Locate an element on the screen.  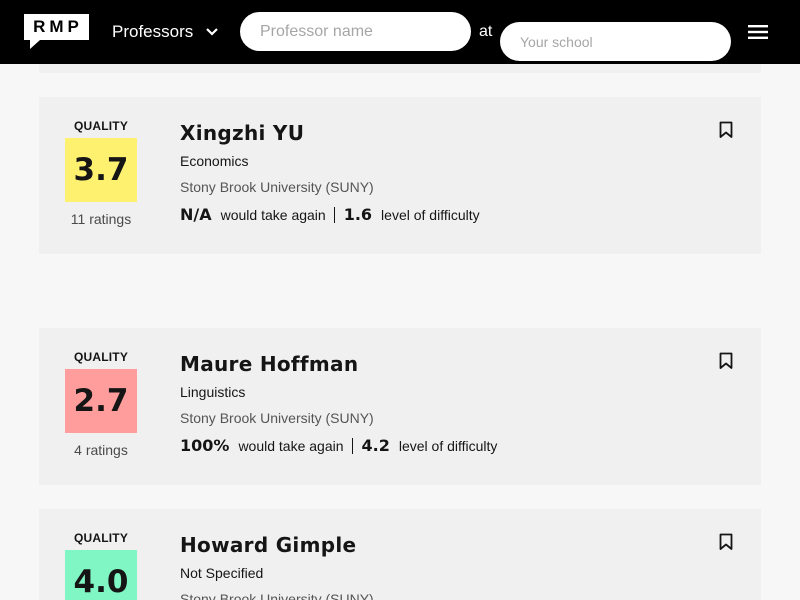
hamburger-menu-icon is located at coordinates (758, 32).